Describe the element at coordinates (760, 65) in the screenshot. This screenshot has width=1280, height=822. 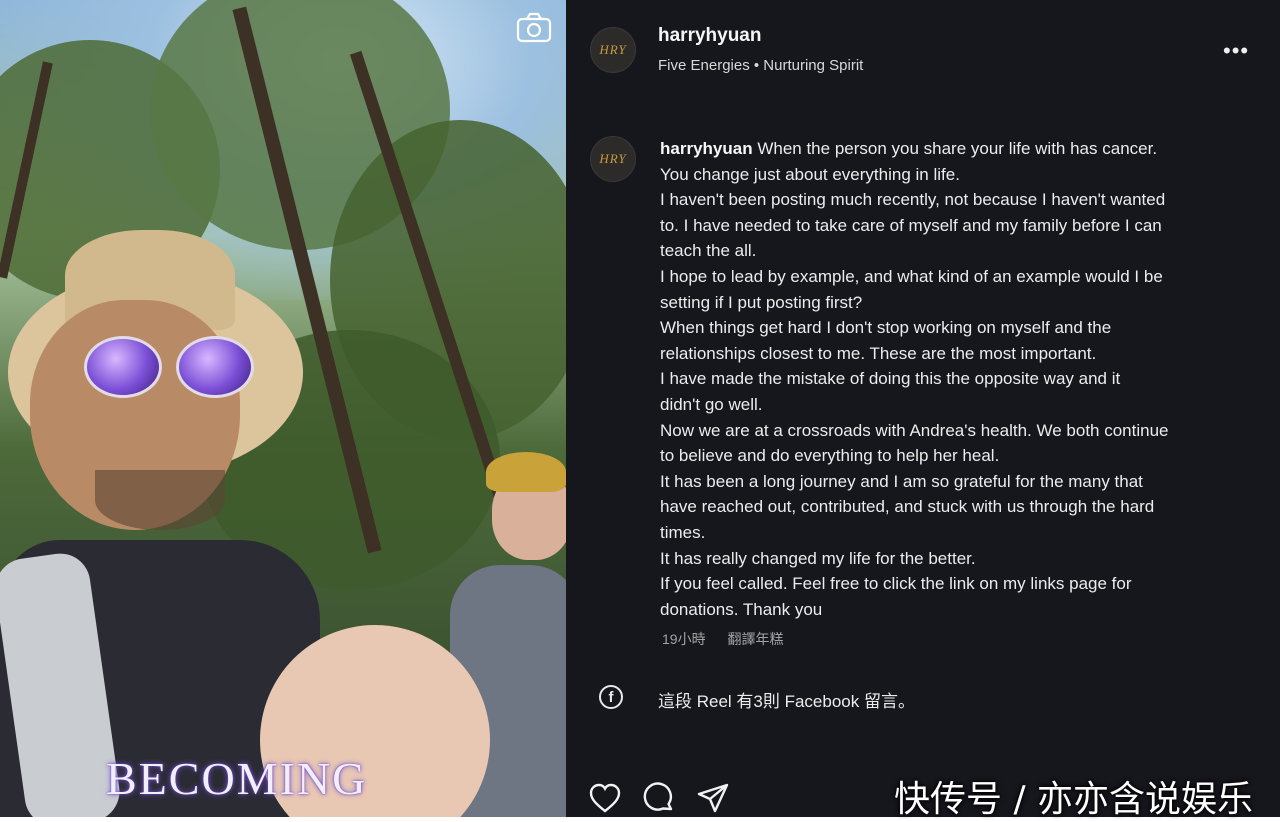
I see `audio-subtitle: Five Energies • Nurturing Spirit` at that location.